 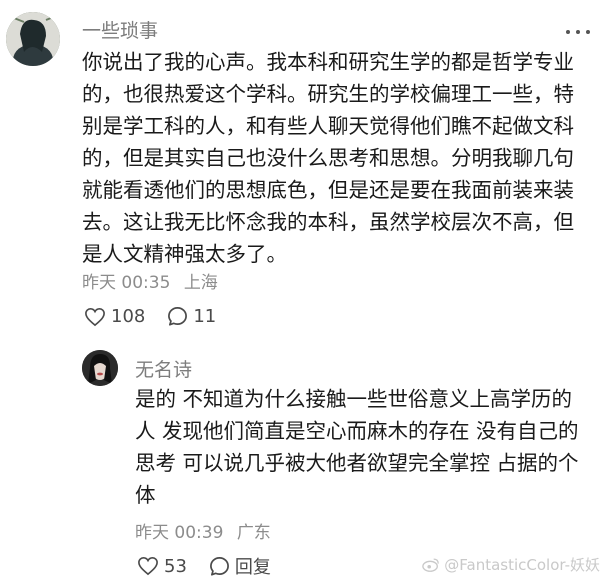 What do you see at coordinates (200, 283) in the screenshot?
I see `location: 上海` at bounding box center [200, 283].